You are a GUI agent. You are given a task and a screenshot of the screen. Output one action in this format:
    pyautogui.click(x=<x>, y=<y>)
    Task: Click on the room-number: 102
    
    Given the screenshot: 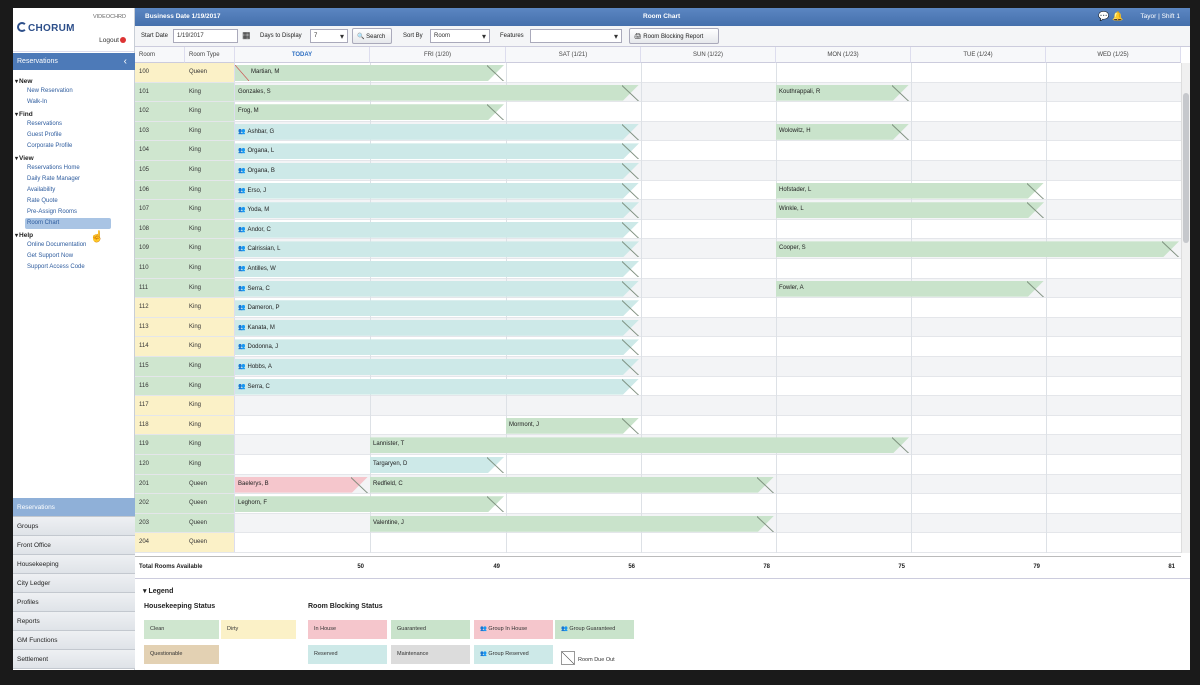 What is the action you would take?
    pyautogui.click(x=160, y=111)
    